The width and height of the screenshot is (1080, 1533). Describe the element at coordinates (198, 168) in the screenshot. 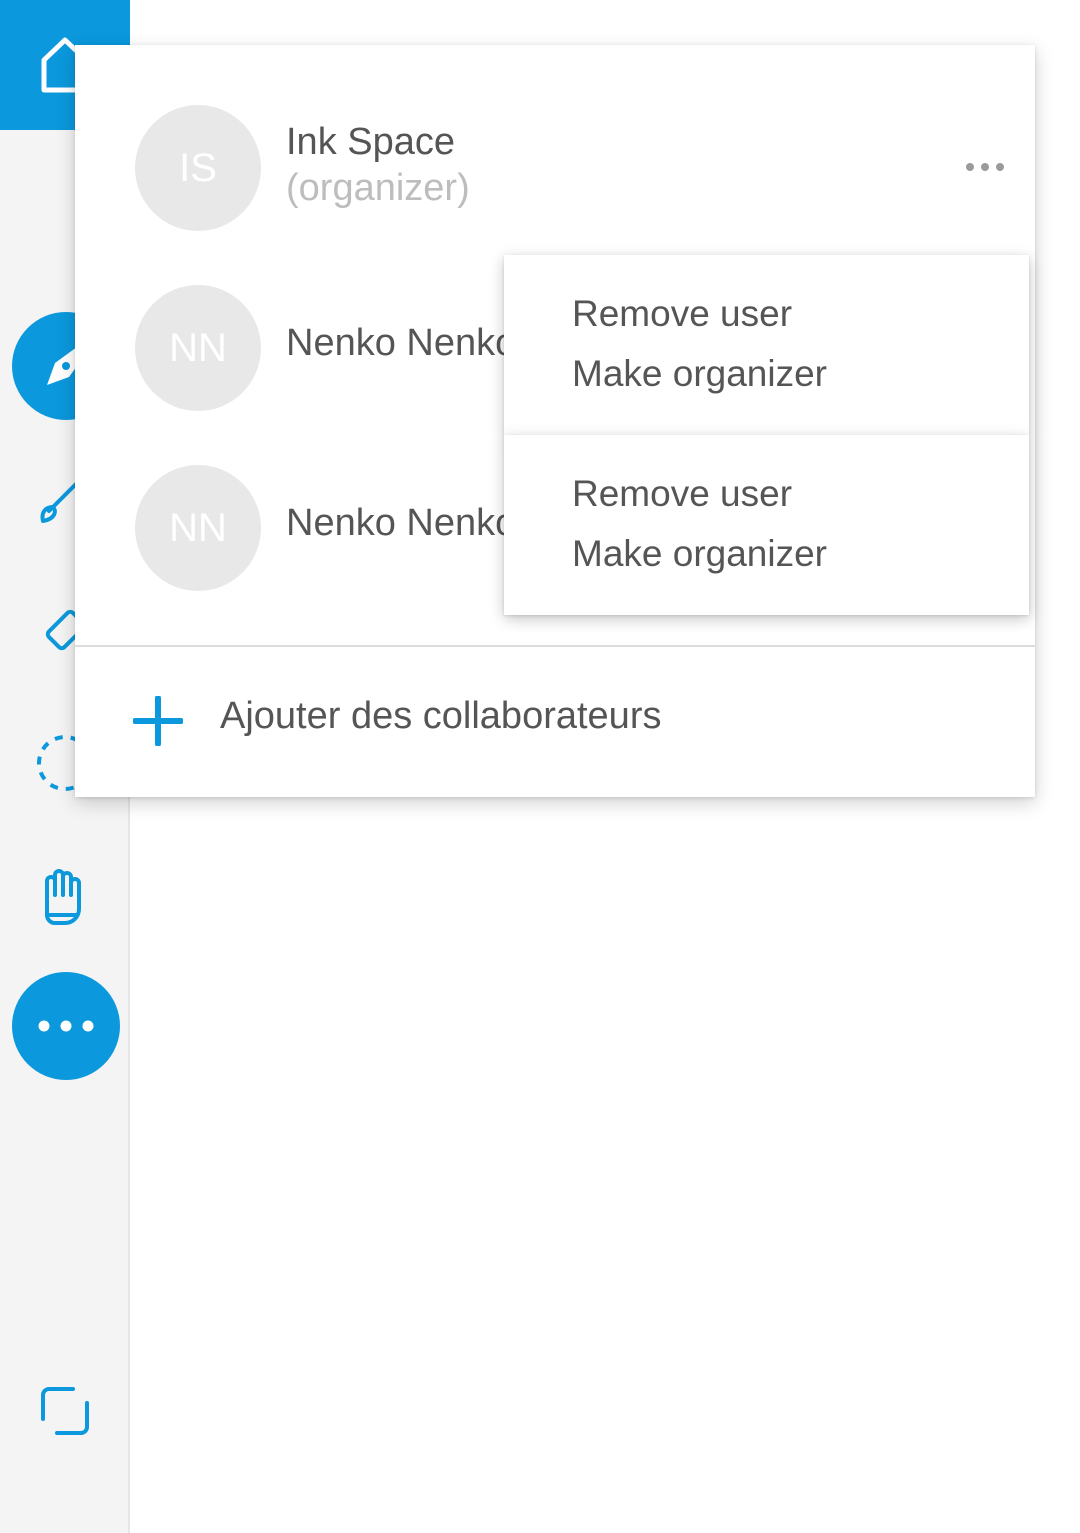

I see `avatar: IS` at that location.